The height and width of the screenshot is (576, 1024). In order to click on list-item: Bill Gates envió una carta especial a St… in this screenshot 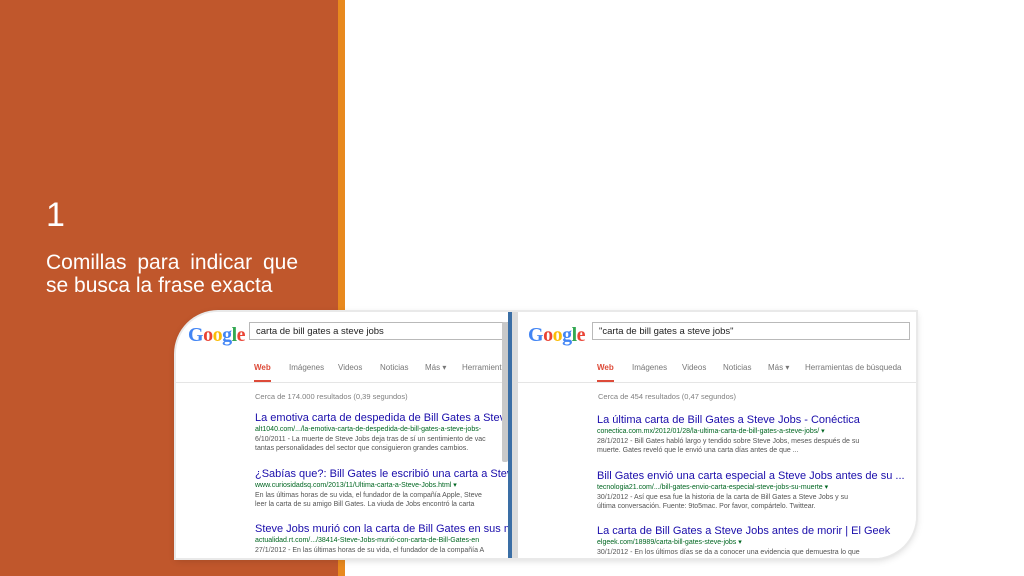, I will do `click(751, 490)`.